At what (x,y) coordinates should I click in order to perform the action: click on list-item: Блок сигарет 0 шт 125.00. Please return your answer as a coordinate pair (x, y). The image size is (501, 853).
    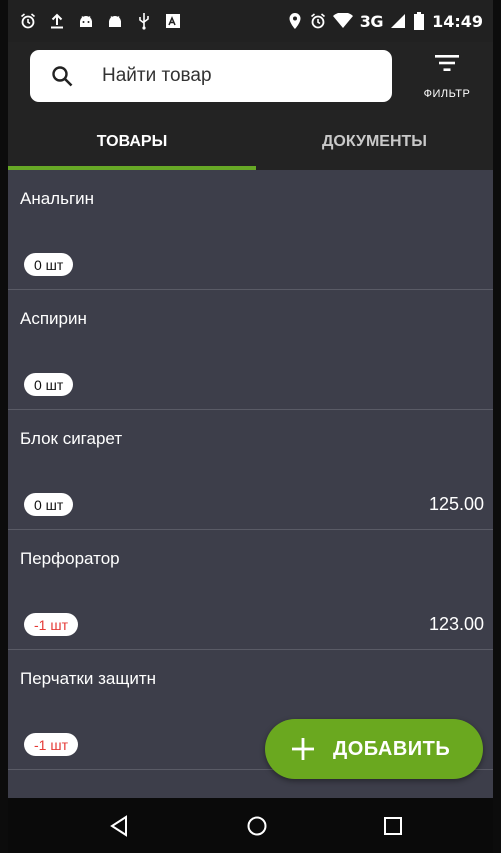
    Looking at the image, I should click on (250, 470).